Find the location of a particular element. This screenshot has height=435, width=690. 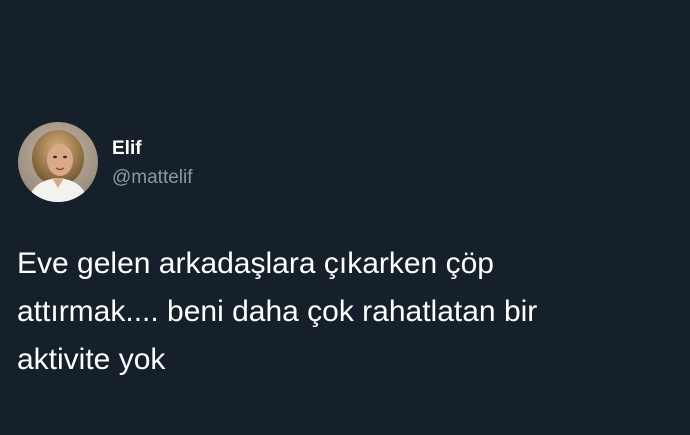

user-handle: @mattelif is located at coordinates (152, 178).